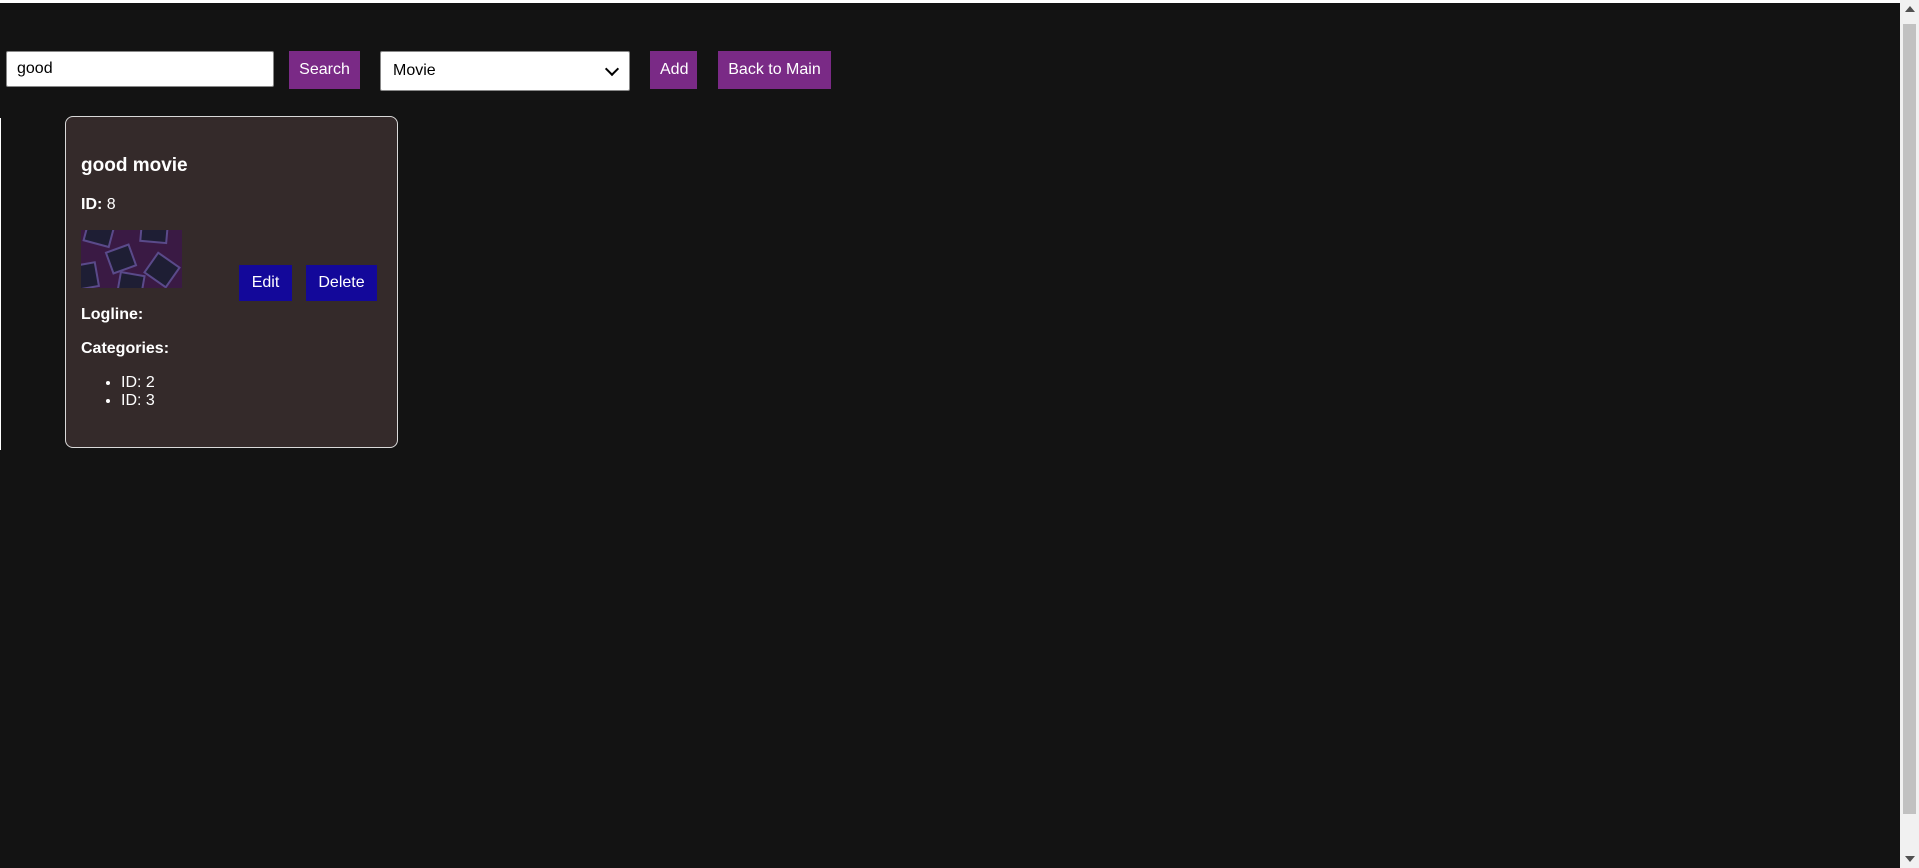  Describe the element at coordinates (612, 69) in the screenshot. I see `chevron-down-icon` at that location.